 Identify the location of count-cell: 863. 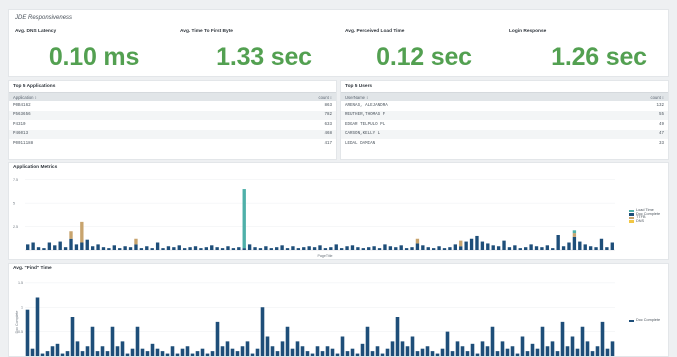
(328, 105).